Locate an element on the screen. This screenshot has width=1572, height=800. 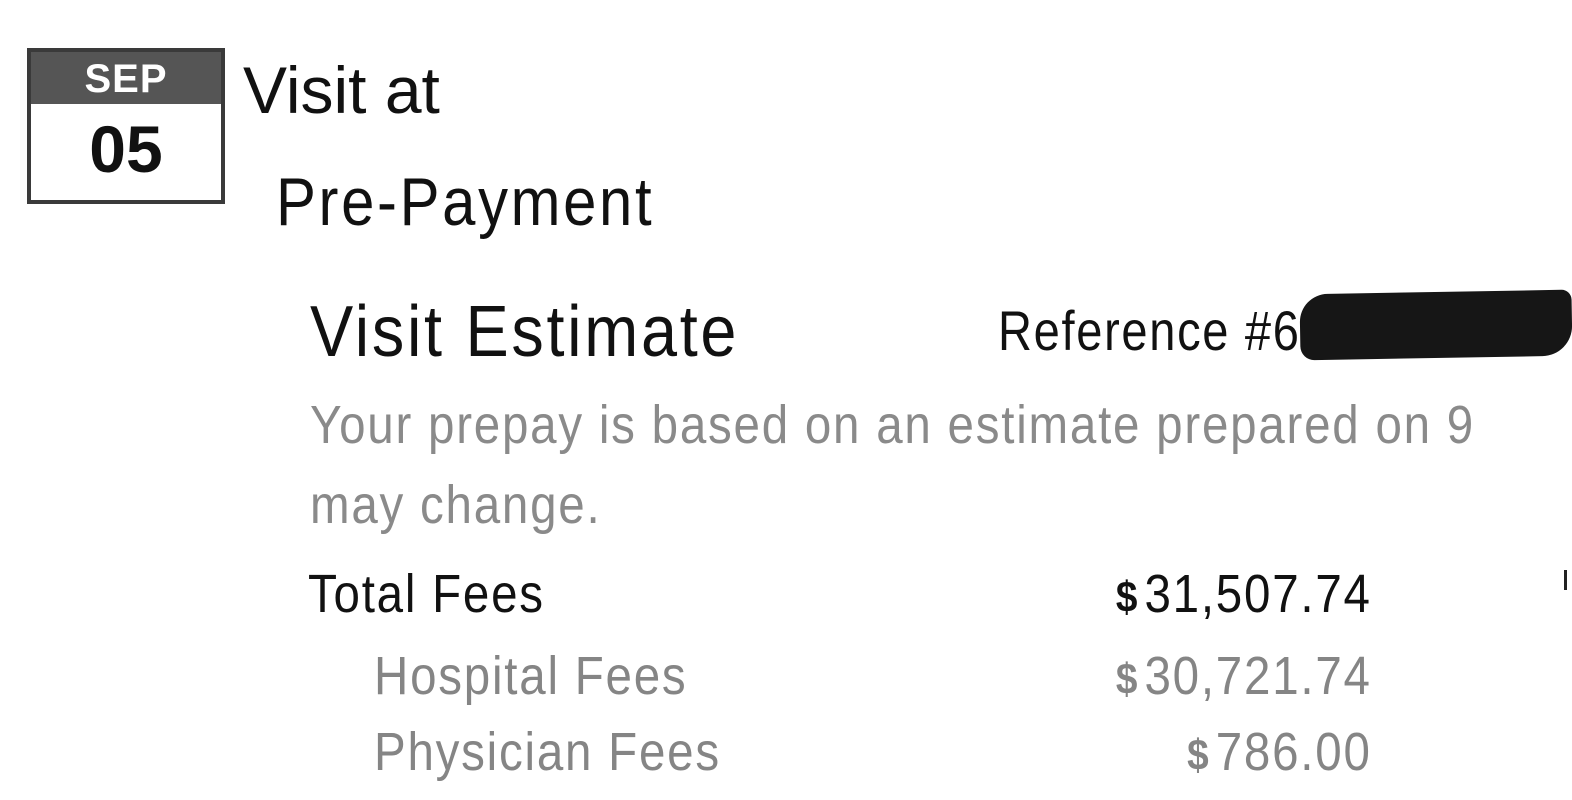
physician-fees-label: Physician Fees is located at coordinates (547, 752).